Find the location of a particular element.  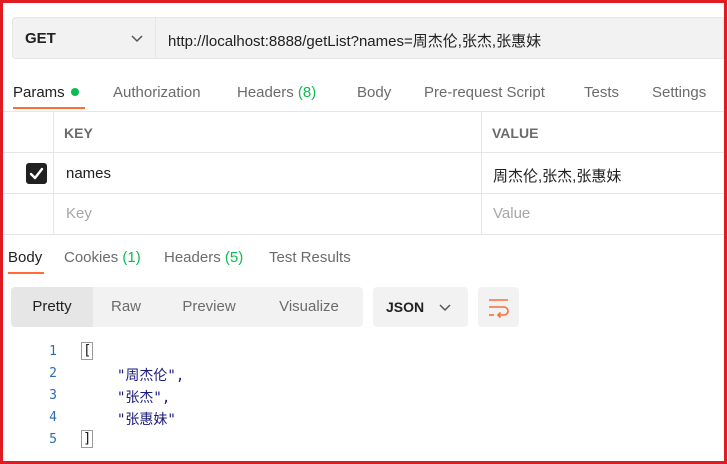

params-indicator-dot is located at coordinates (74, 92).